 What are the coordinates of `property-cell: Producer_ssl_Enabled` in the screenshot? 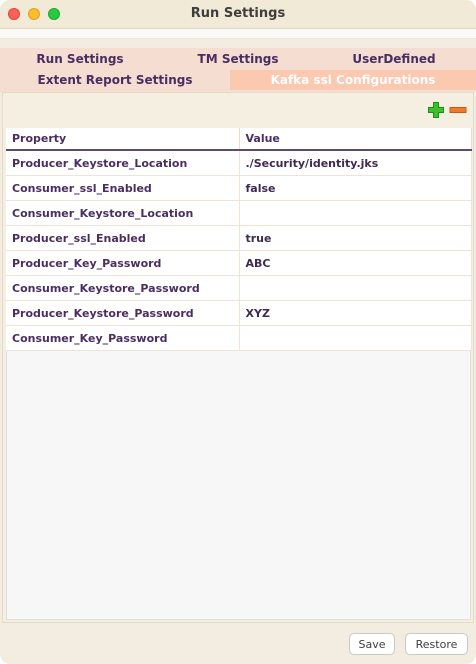 It's located at (123, 238).